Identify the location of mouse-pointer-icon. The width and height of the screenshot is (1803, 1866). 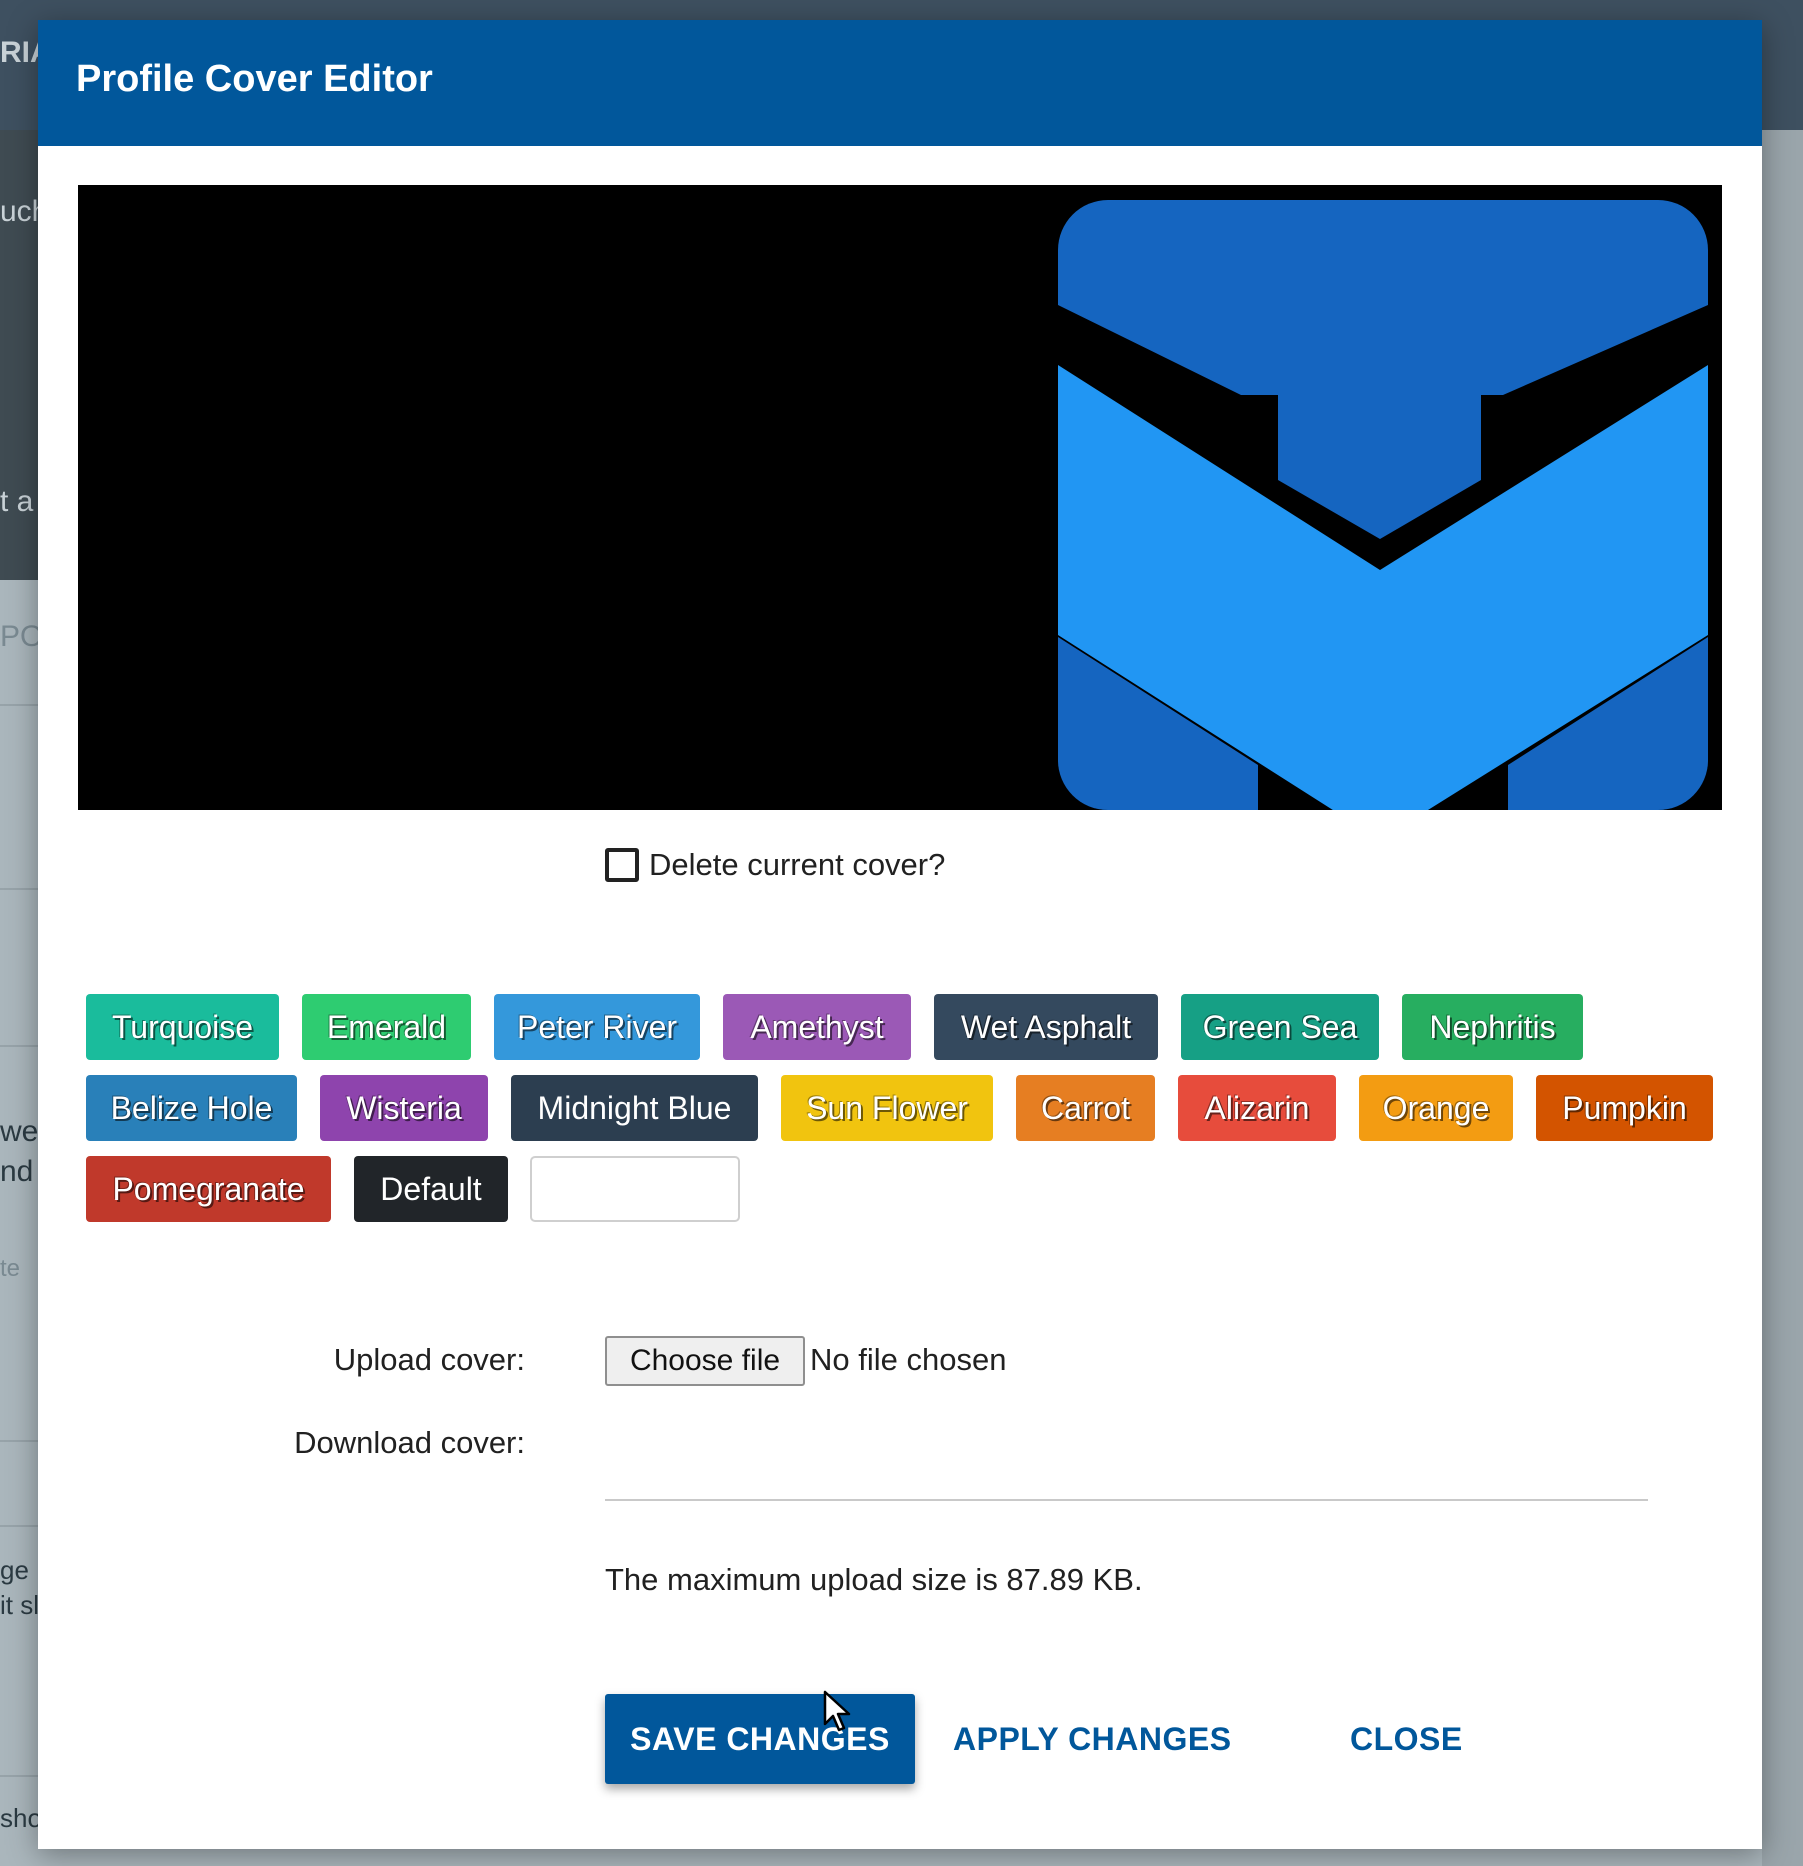
(837, 1711).